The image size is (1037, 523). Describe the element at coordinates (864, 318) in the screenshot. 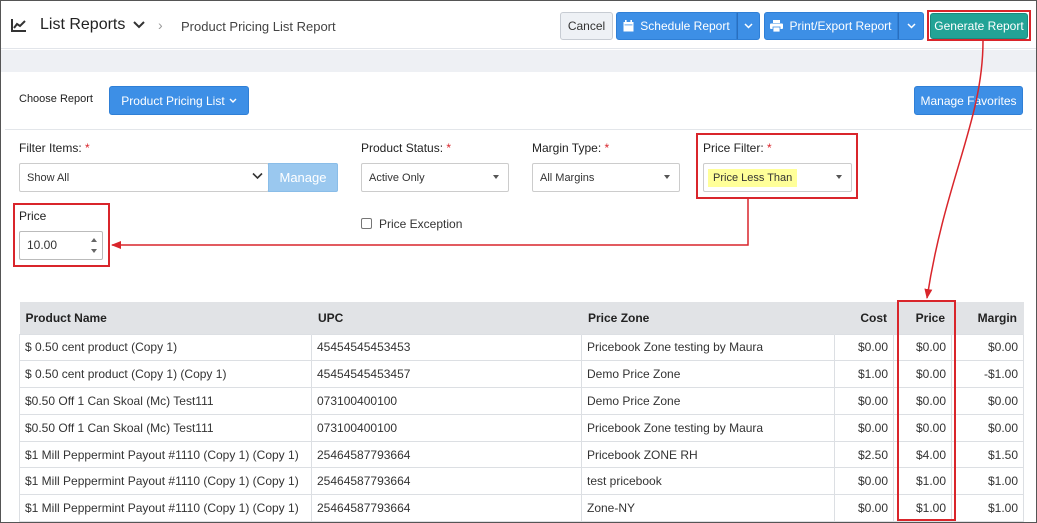

I see `column-header: Cost` at that location.